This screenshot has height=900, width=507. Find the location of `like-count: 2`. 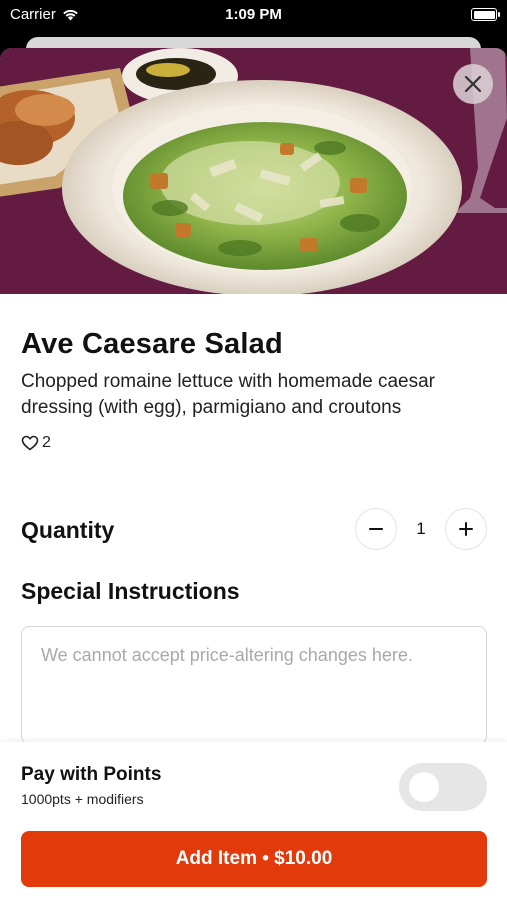

like-count: 2 is located at coordinates (46, 442).